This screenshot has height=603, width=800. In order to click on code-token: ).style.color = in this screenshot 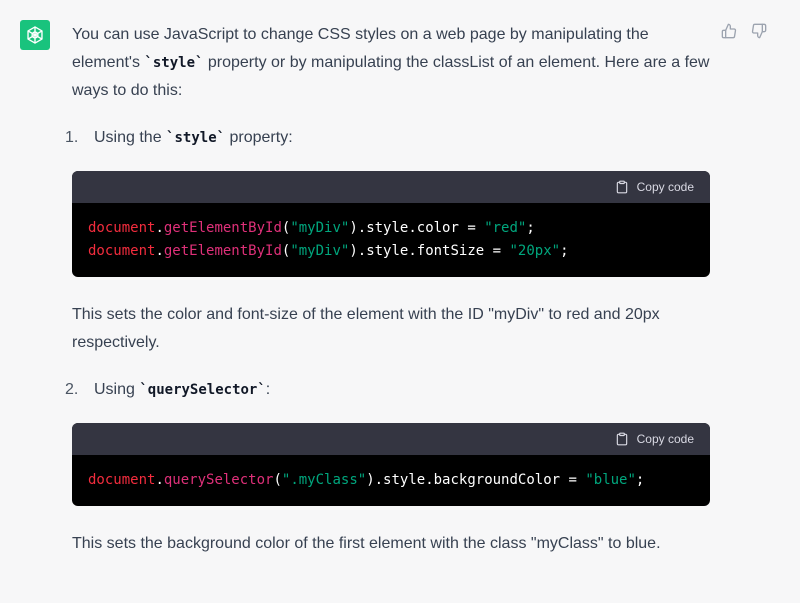, I will do `click(417, 228)`.